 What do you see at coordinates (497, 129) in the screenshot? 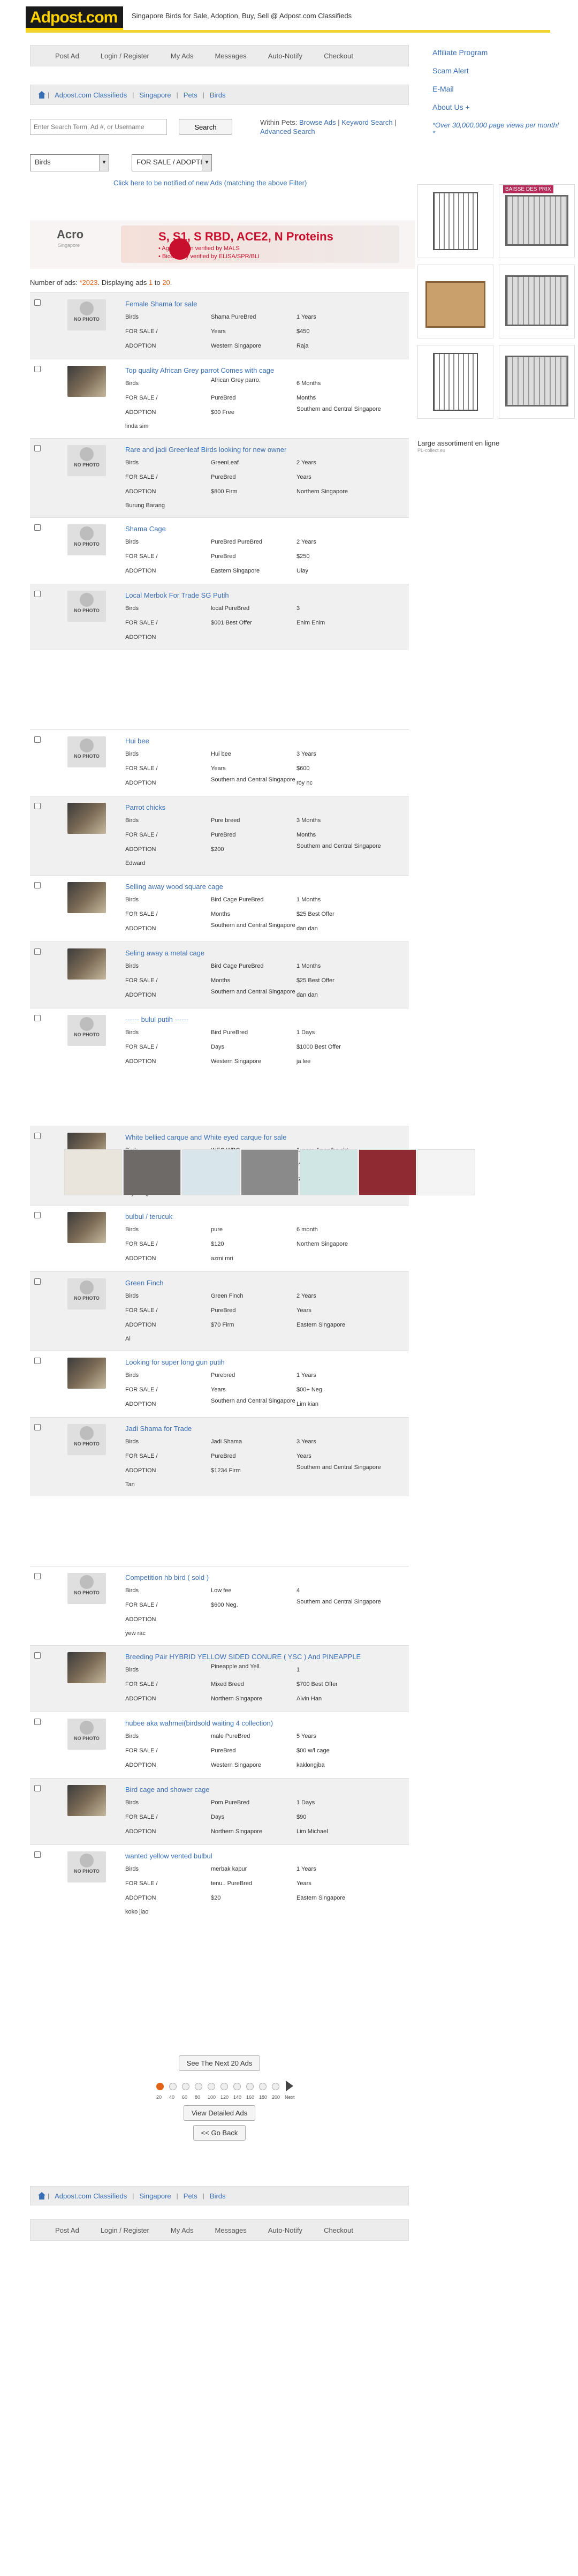
I see `page-views-note: *Over 30,000,000 page views per month! *` at bounding box center [497, 129].